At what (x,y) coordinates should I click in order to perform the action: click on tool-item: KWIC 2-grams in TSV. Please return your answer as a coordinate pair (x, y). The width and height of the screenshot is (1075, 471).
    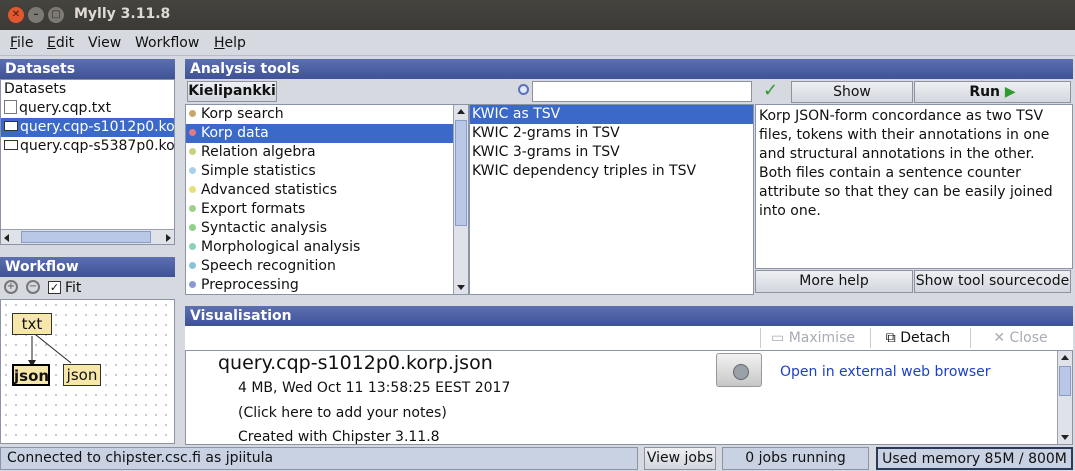
    Looking at the image, I should click on (545, 133).